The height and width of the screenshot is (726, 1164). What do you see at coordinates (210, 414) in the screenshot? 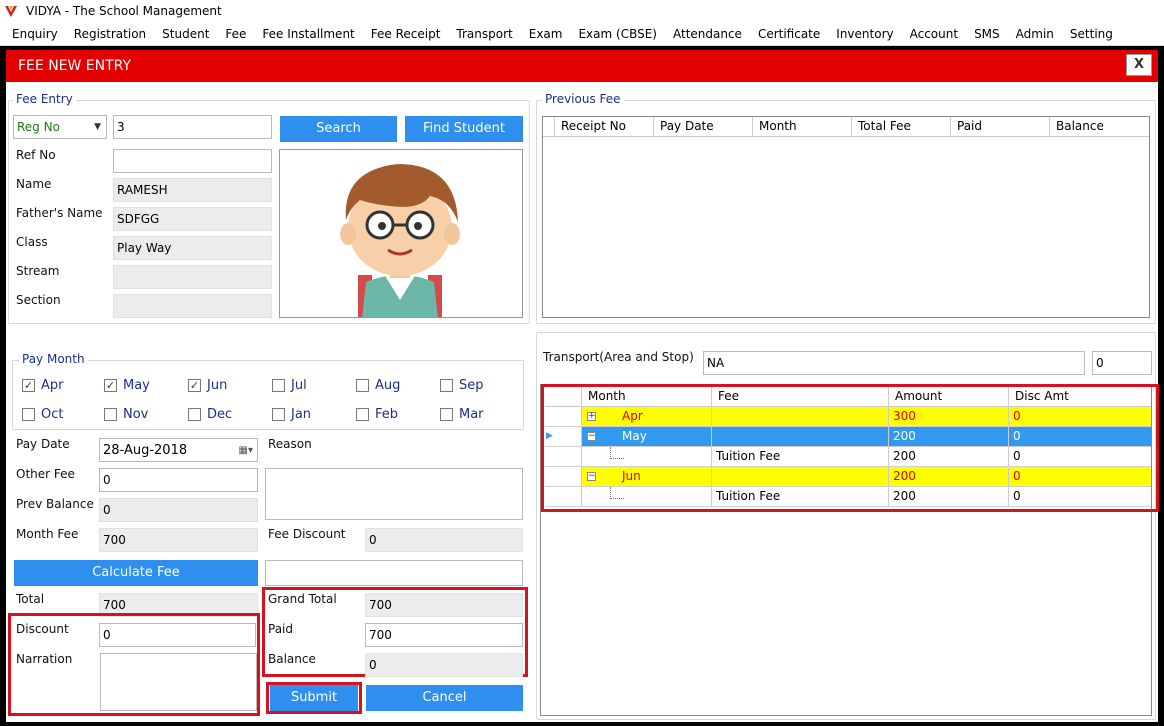
I see `month-checkbox-dec: Dec` at bounding box center [210, 414].